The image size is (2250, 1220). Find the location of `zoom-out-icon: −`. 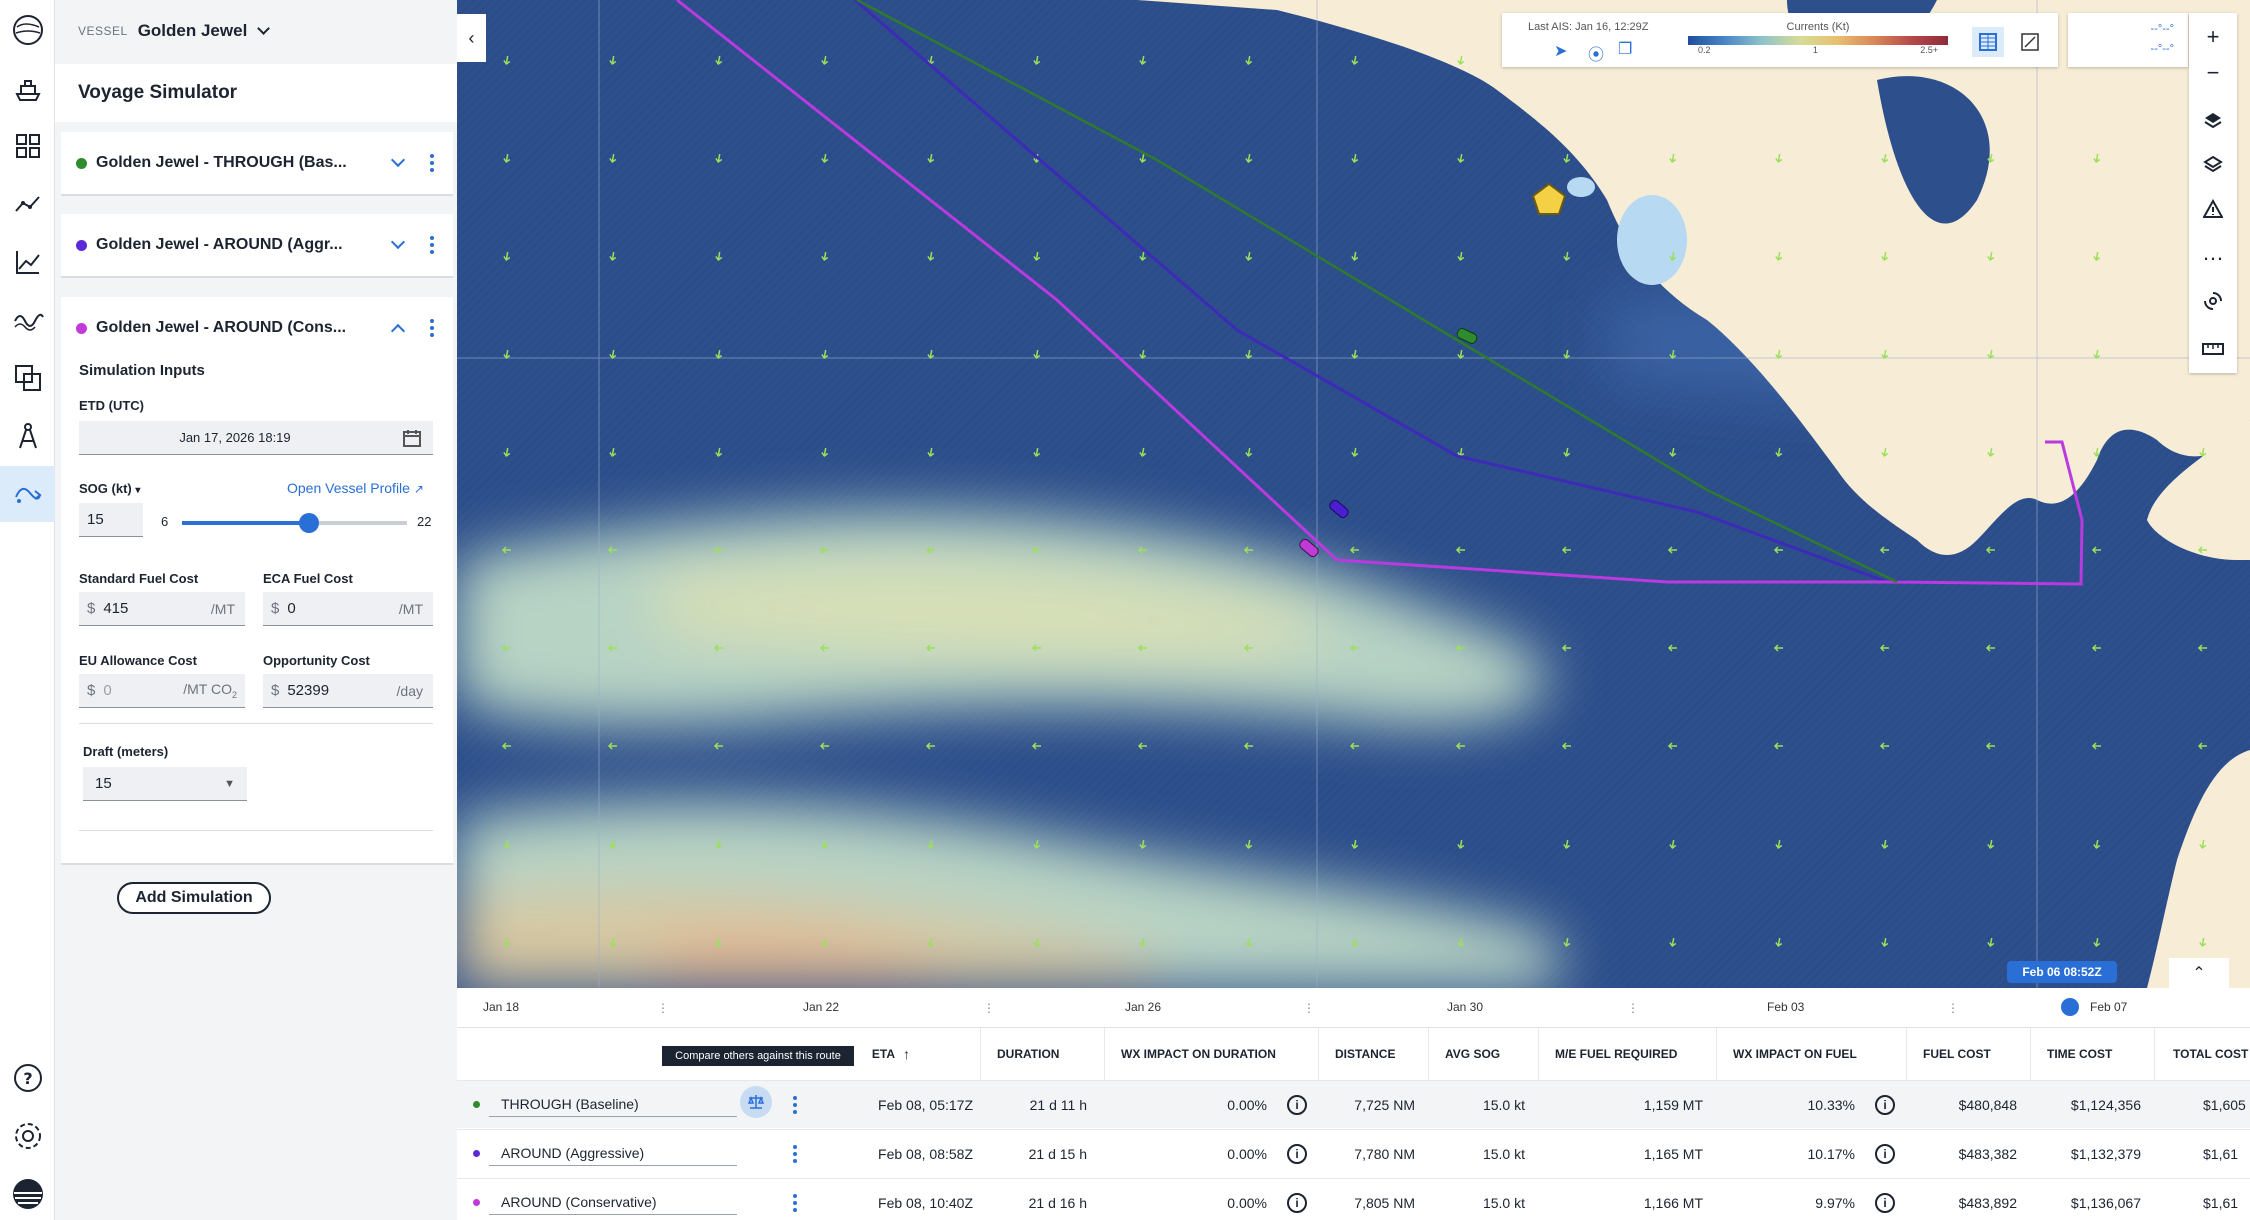

zoom-out-icon: − is located at coordinates (2213, 73).